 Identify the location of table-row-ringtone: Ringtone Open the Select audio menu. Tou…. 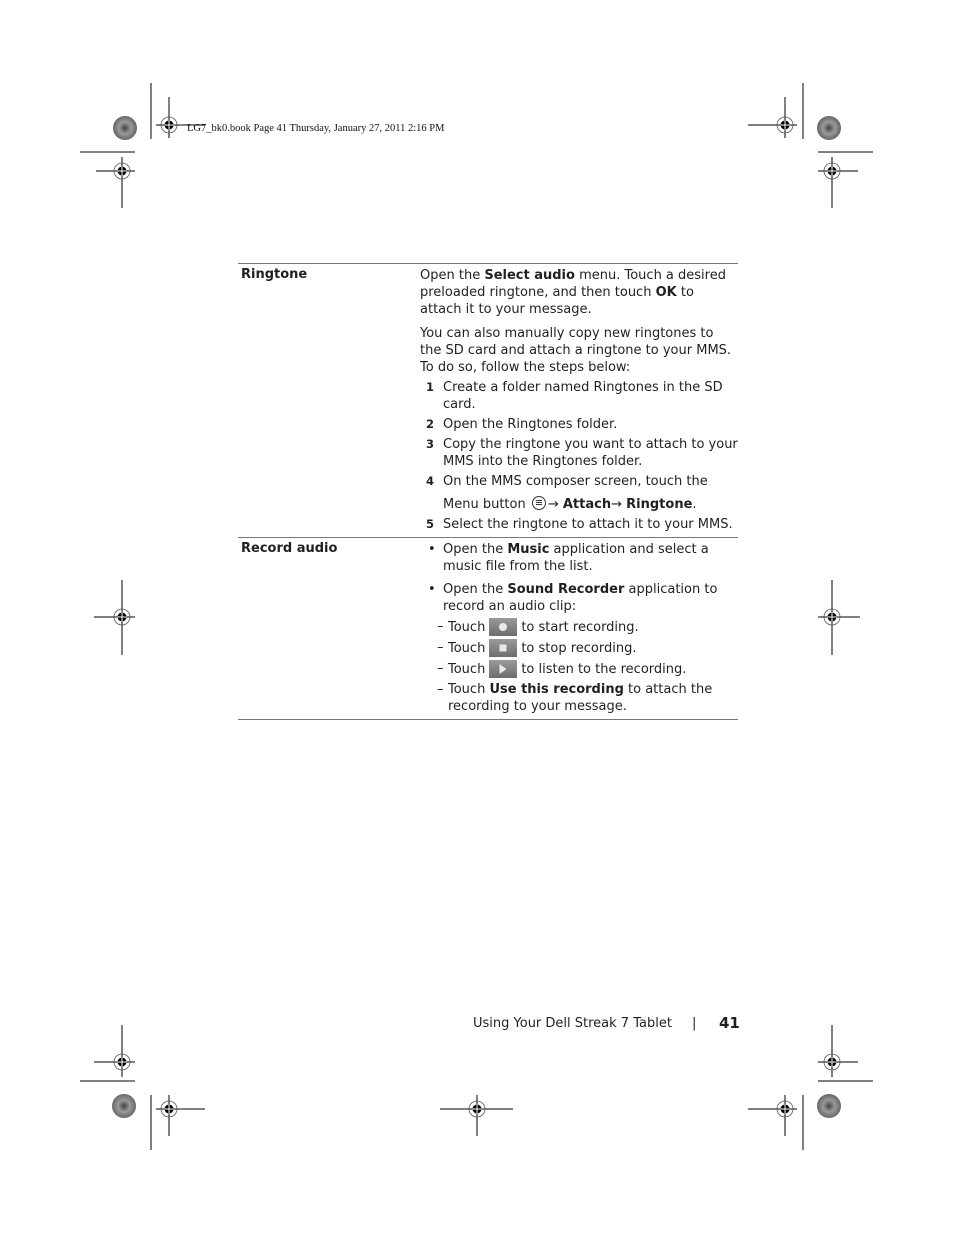
(488, 400).